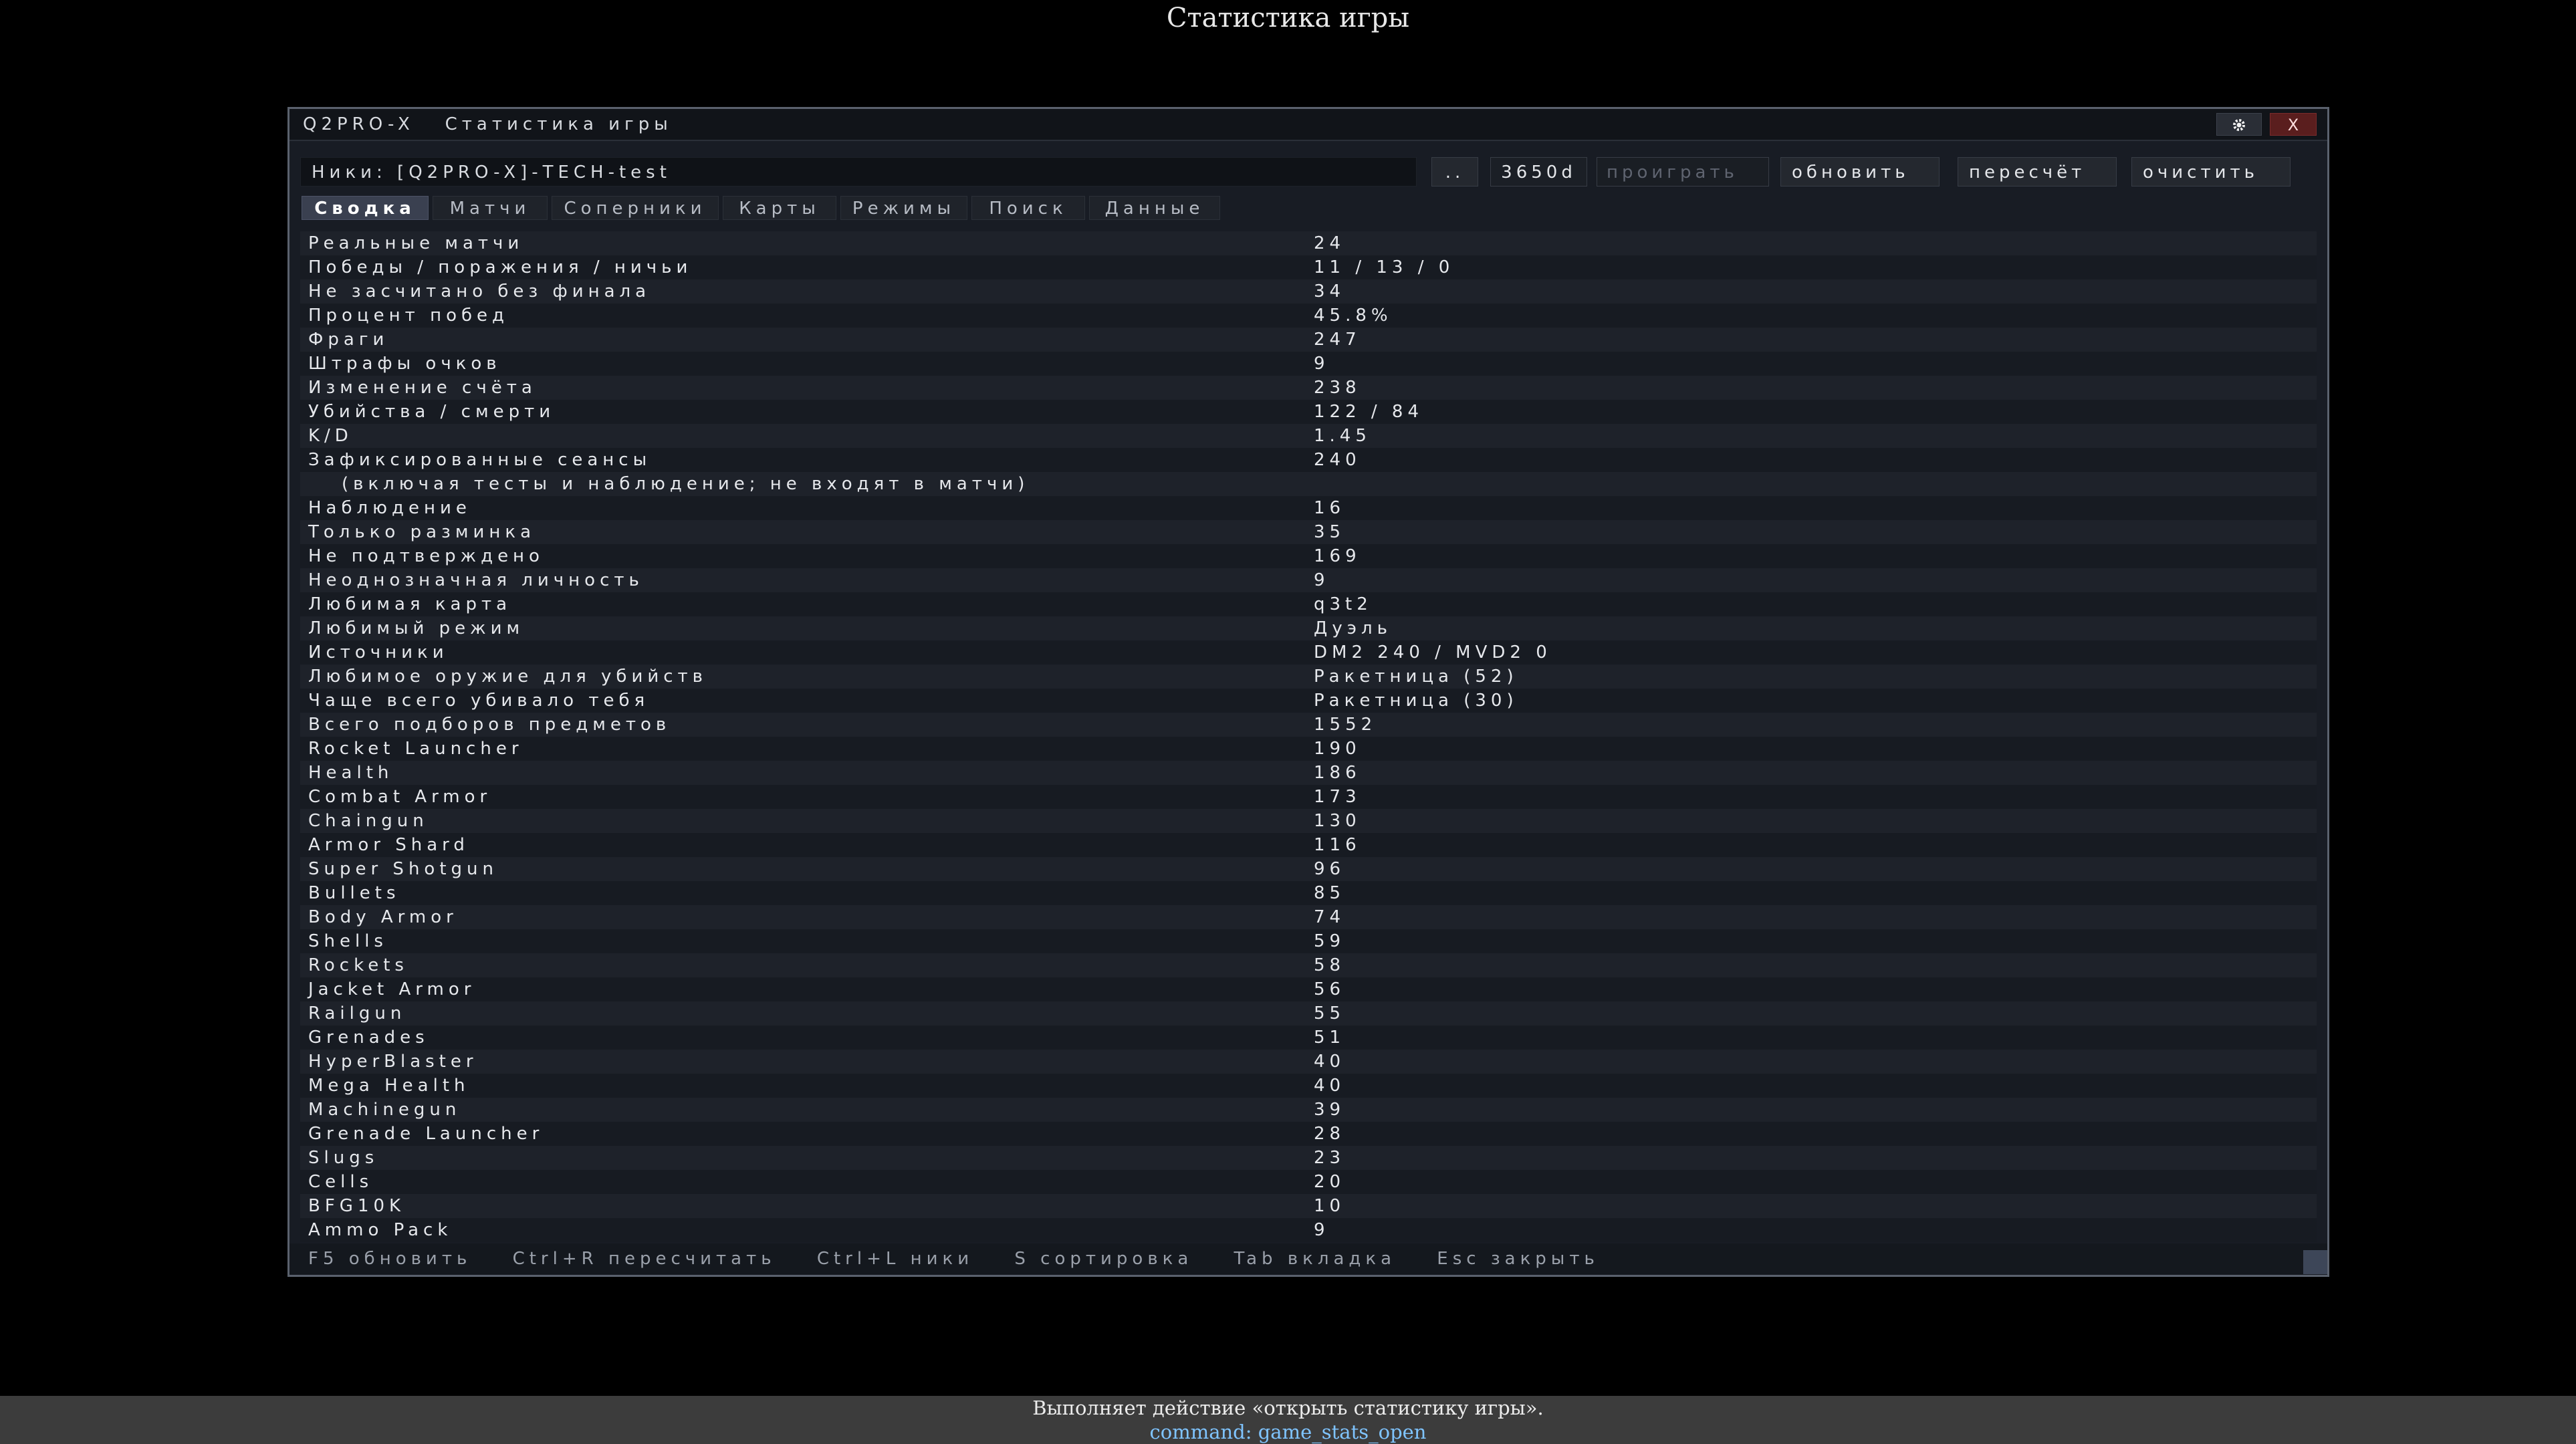 This screenshot has width=2576, height=1444. I want to click on stats-row: Любимое оружие для убийств Ракетница (52), so click(1308, 677).